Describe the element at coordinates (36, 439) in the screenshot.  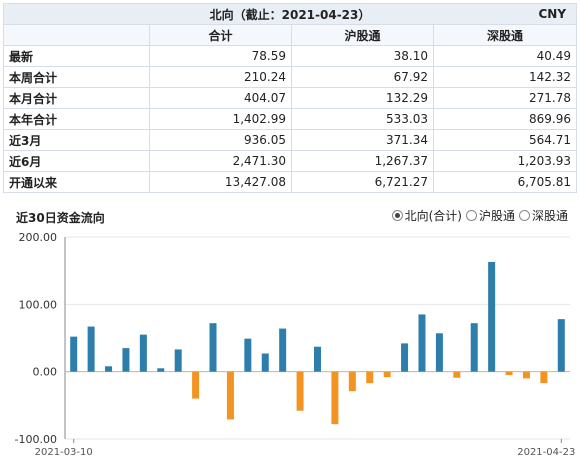
I see `y-tick-label: -100.00` at that location.